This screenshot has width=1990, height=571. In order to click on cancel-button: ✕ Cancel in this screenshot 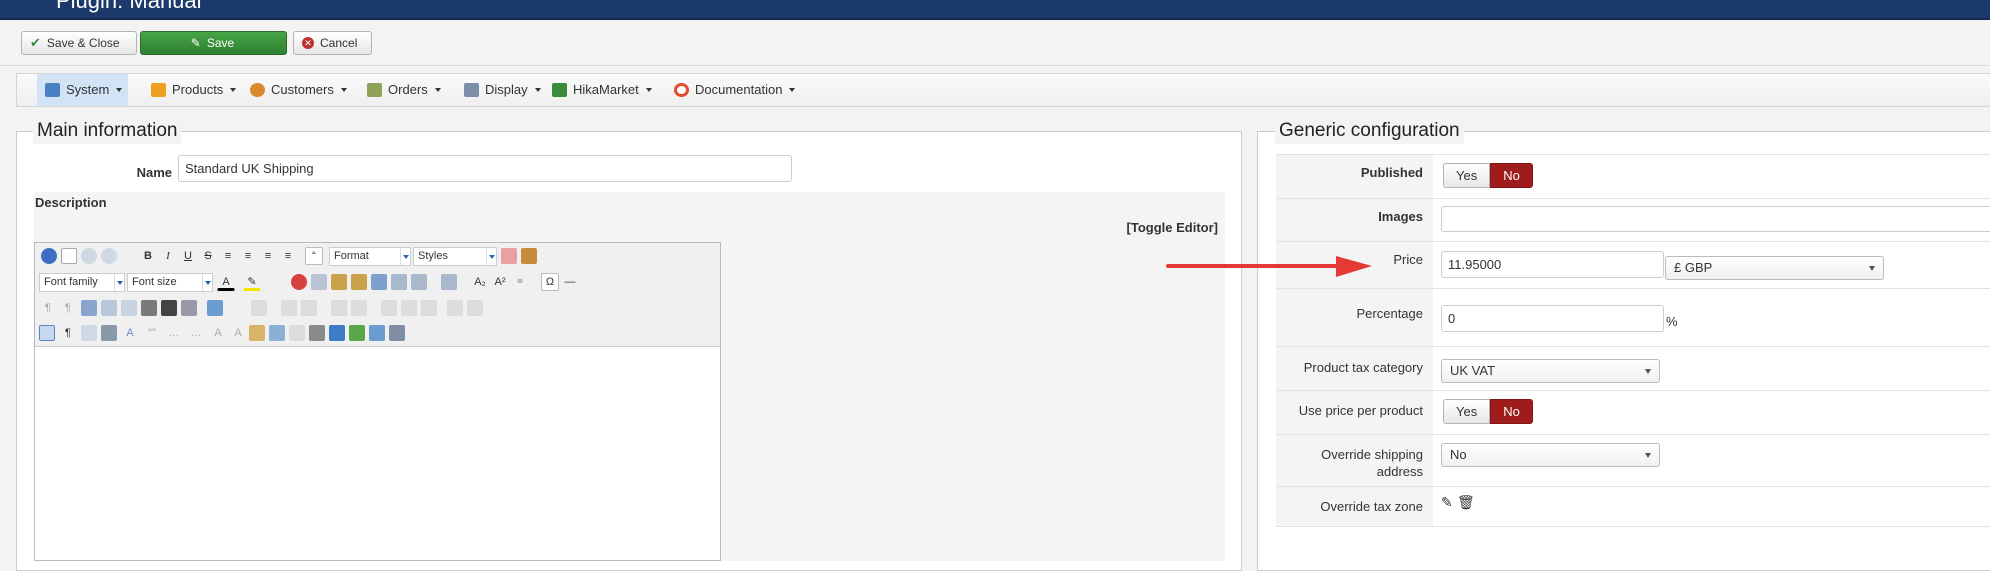, I will do `click(332, 43)`.